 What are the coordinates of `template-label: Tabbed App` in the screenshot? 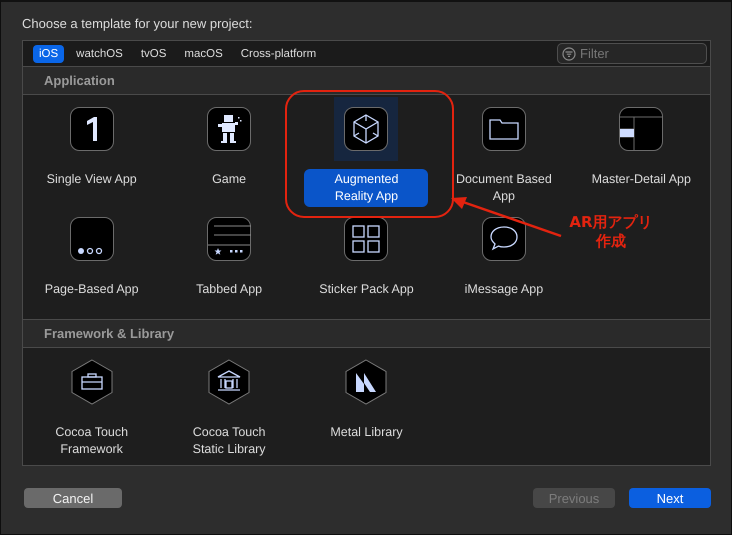 It's located at (229, 289).